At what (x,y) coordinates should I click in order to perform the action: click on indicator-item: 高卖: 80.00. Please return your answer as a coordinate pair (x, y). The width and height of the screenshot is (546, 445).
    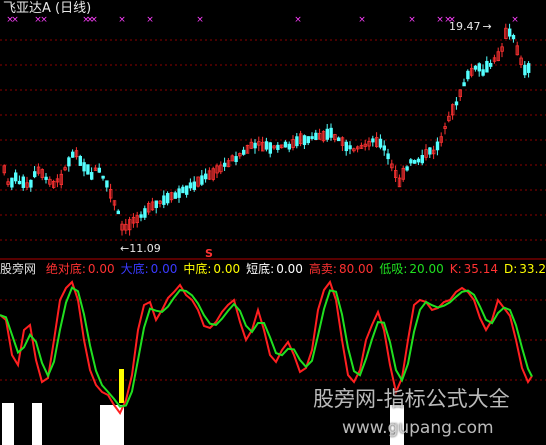
    Looking at the image, I should click on (341, 269).